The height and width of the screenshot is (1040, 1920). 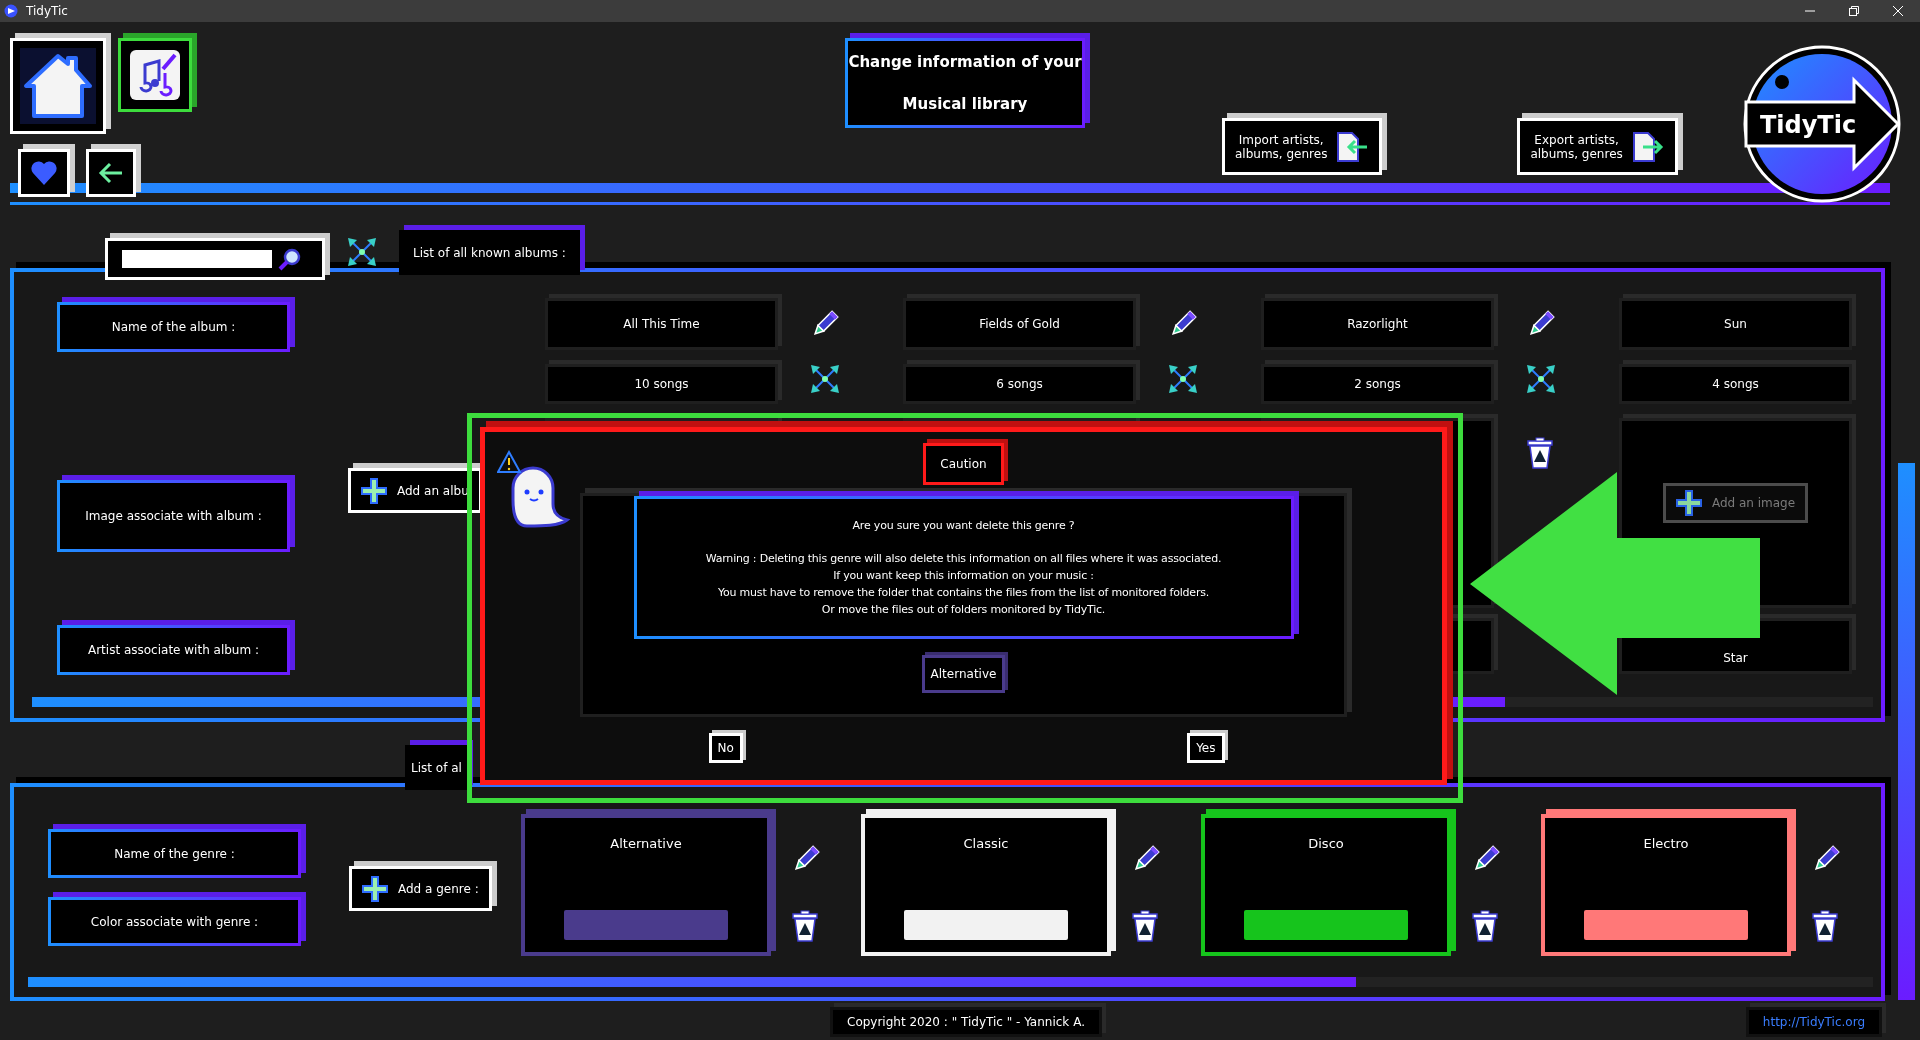 I want to click on genre-button: Alternative, so click(x=963, y=674).